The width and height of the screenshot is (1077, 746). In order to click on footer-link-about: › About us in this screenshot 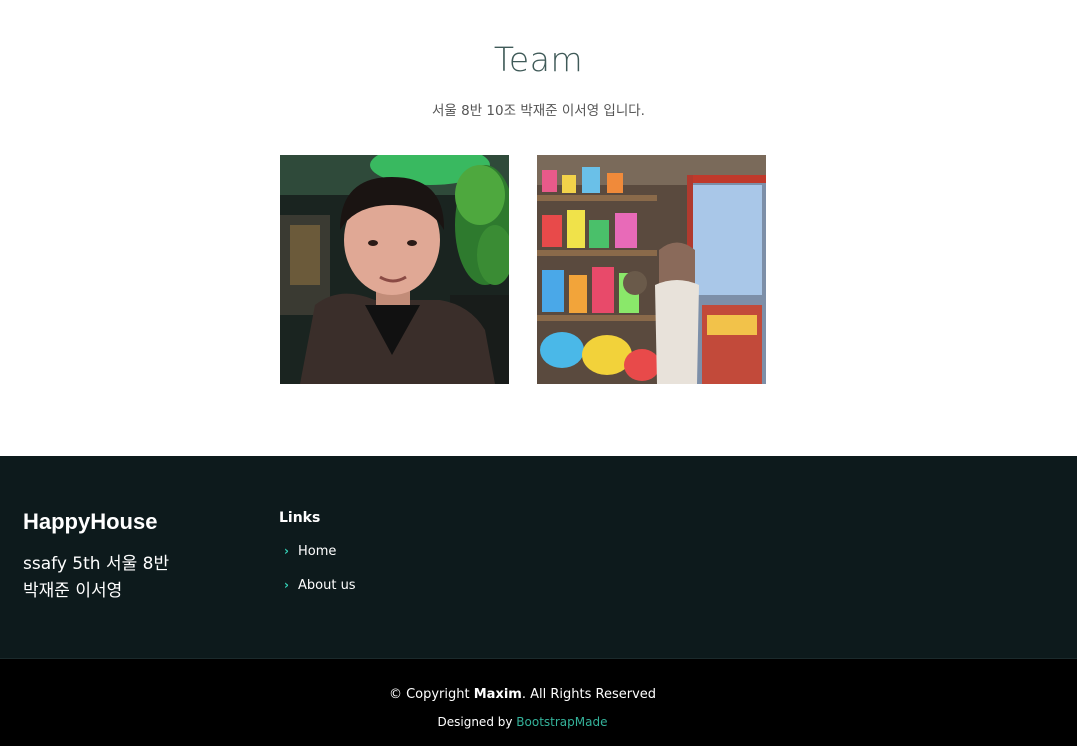, I will do `click(320, 585)`.